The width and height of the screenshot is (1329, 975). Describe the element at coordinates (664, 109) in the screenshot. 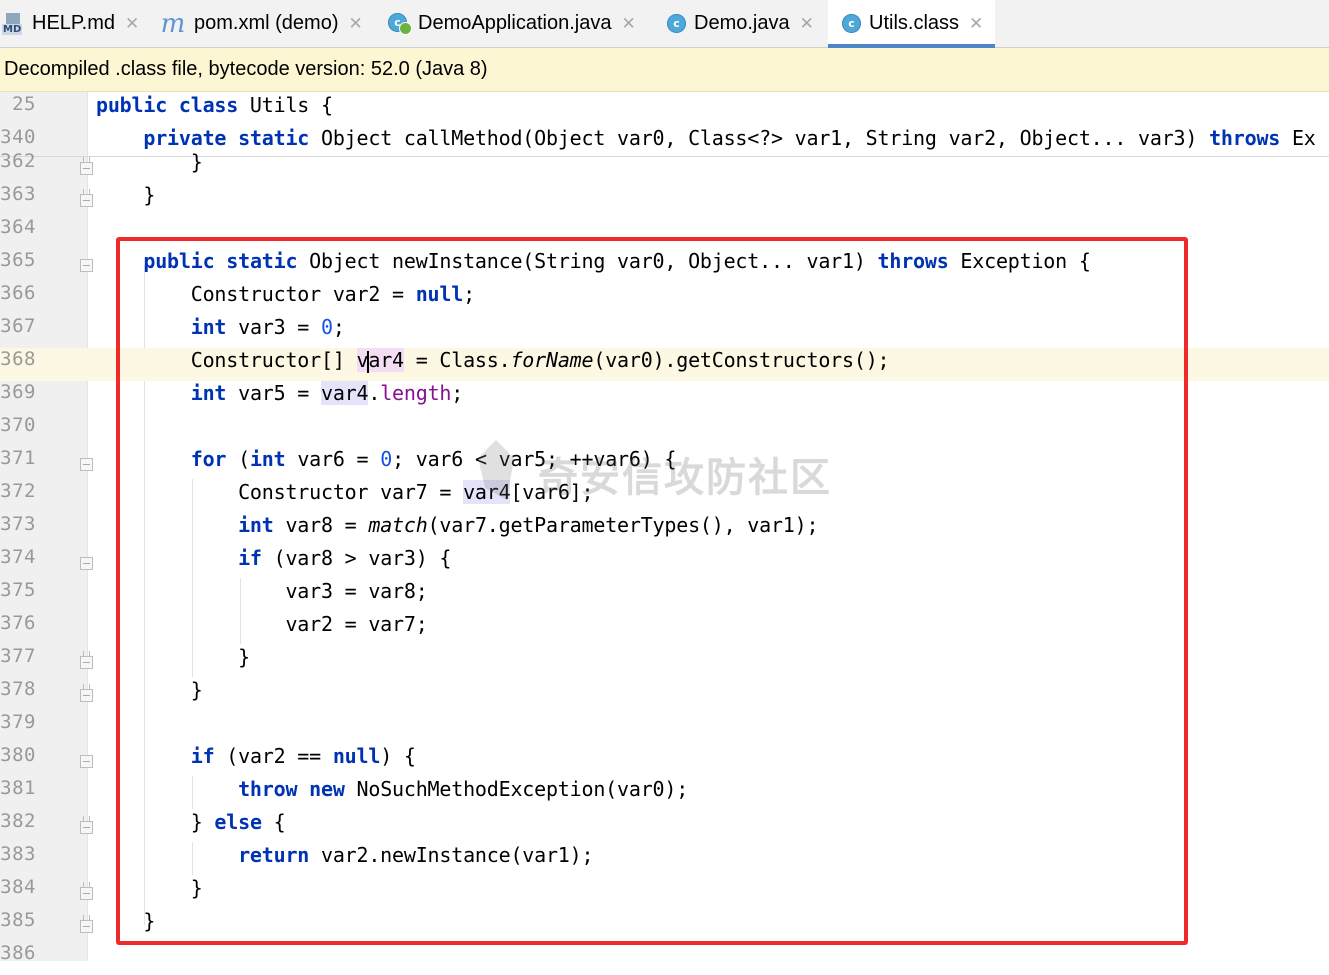

I see `sticky-line: 25 public class Utils {` at that location.